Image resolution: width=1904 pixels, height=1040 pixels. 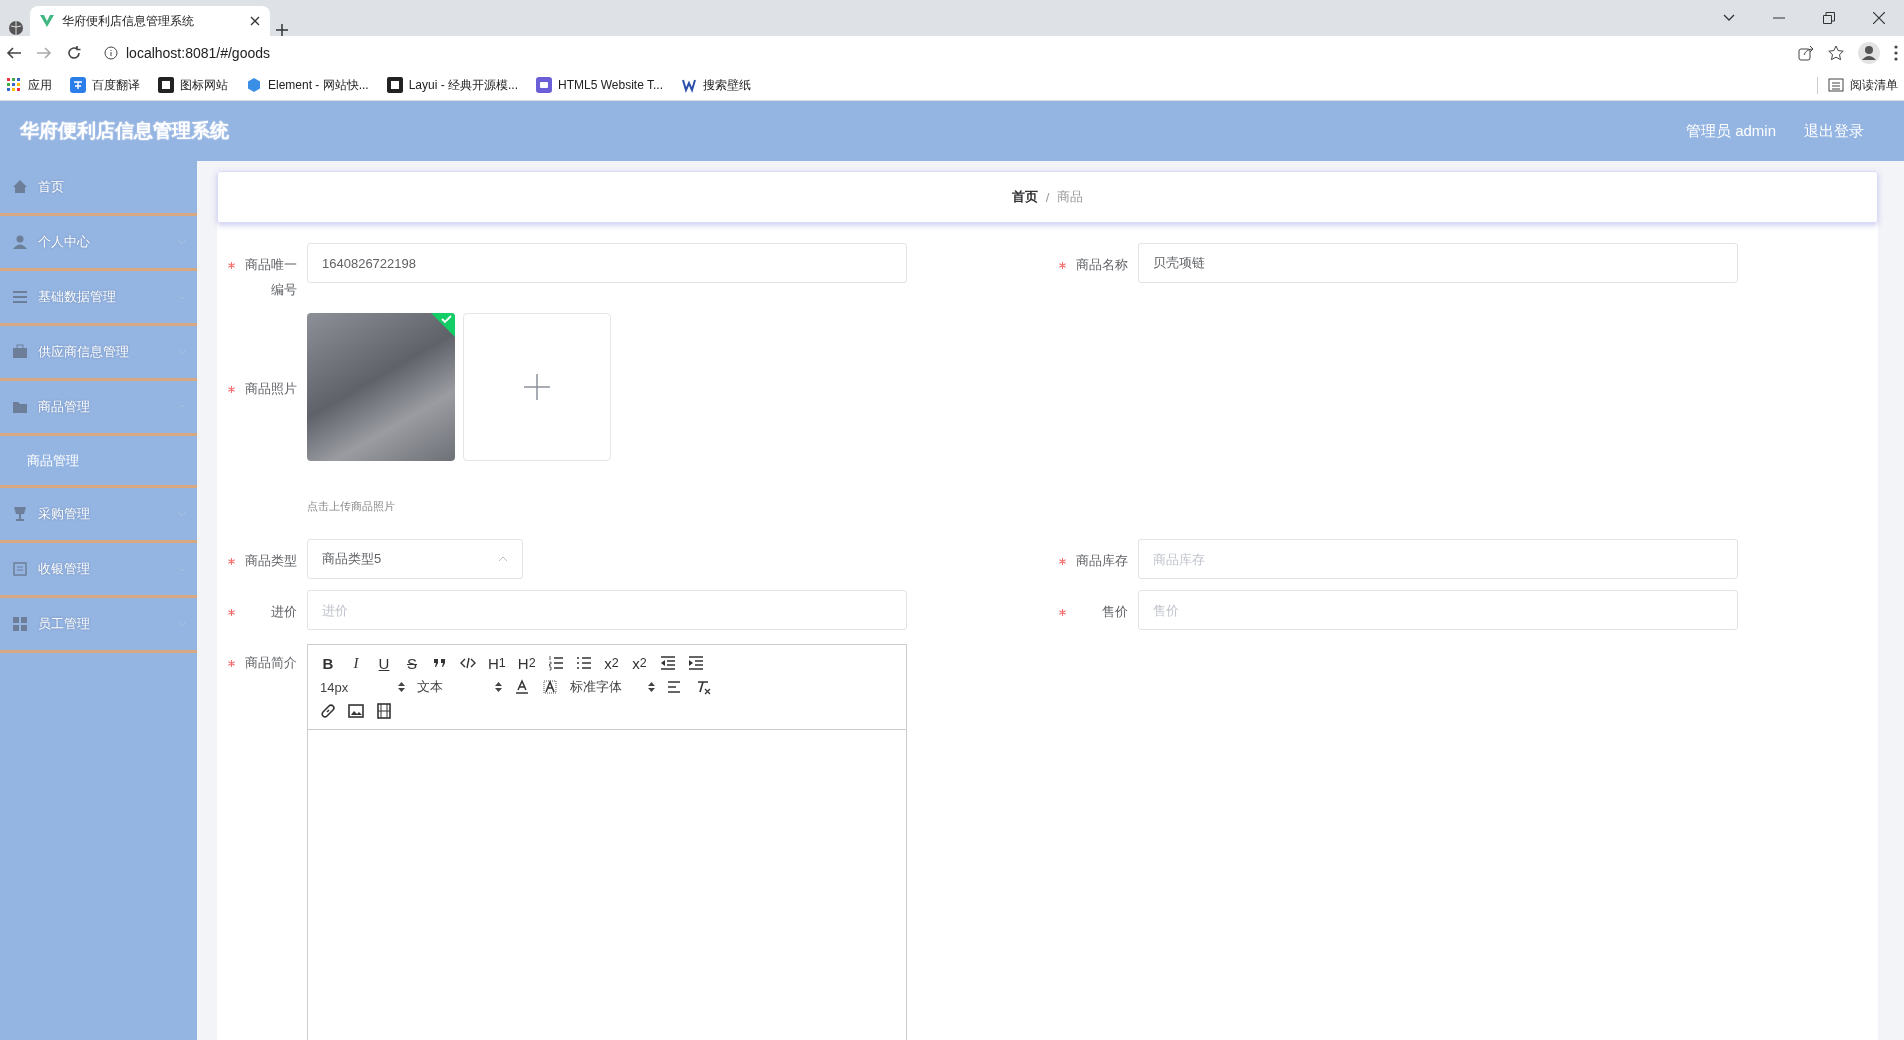 I want to click on ordered-list-icon, so click(x=555, y=663).